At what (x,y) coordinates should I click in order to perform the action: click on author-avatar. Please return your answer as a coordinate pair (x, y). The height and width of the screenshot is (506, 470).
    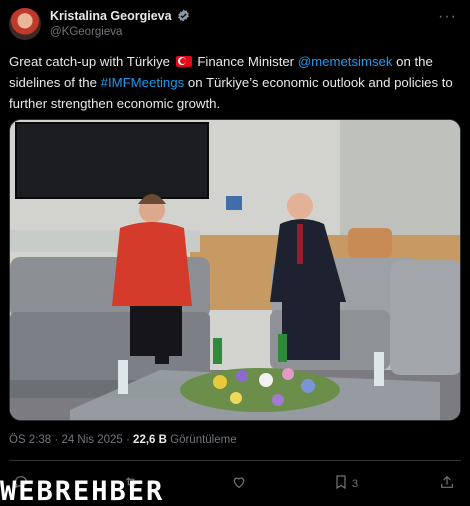
    Looking at the image, I should click on (25, 24).